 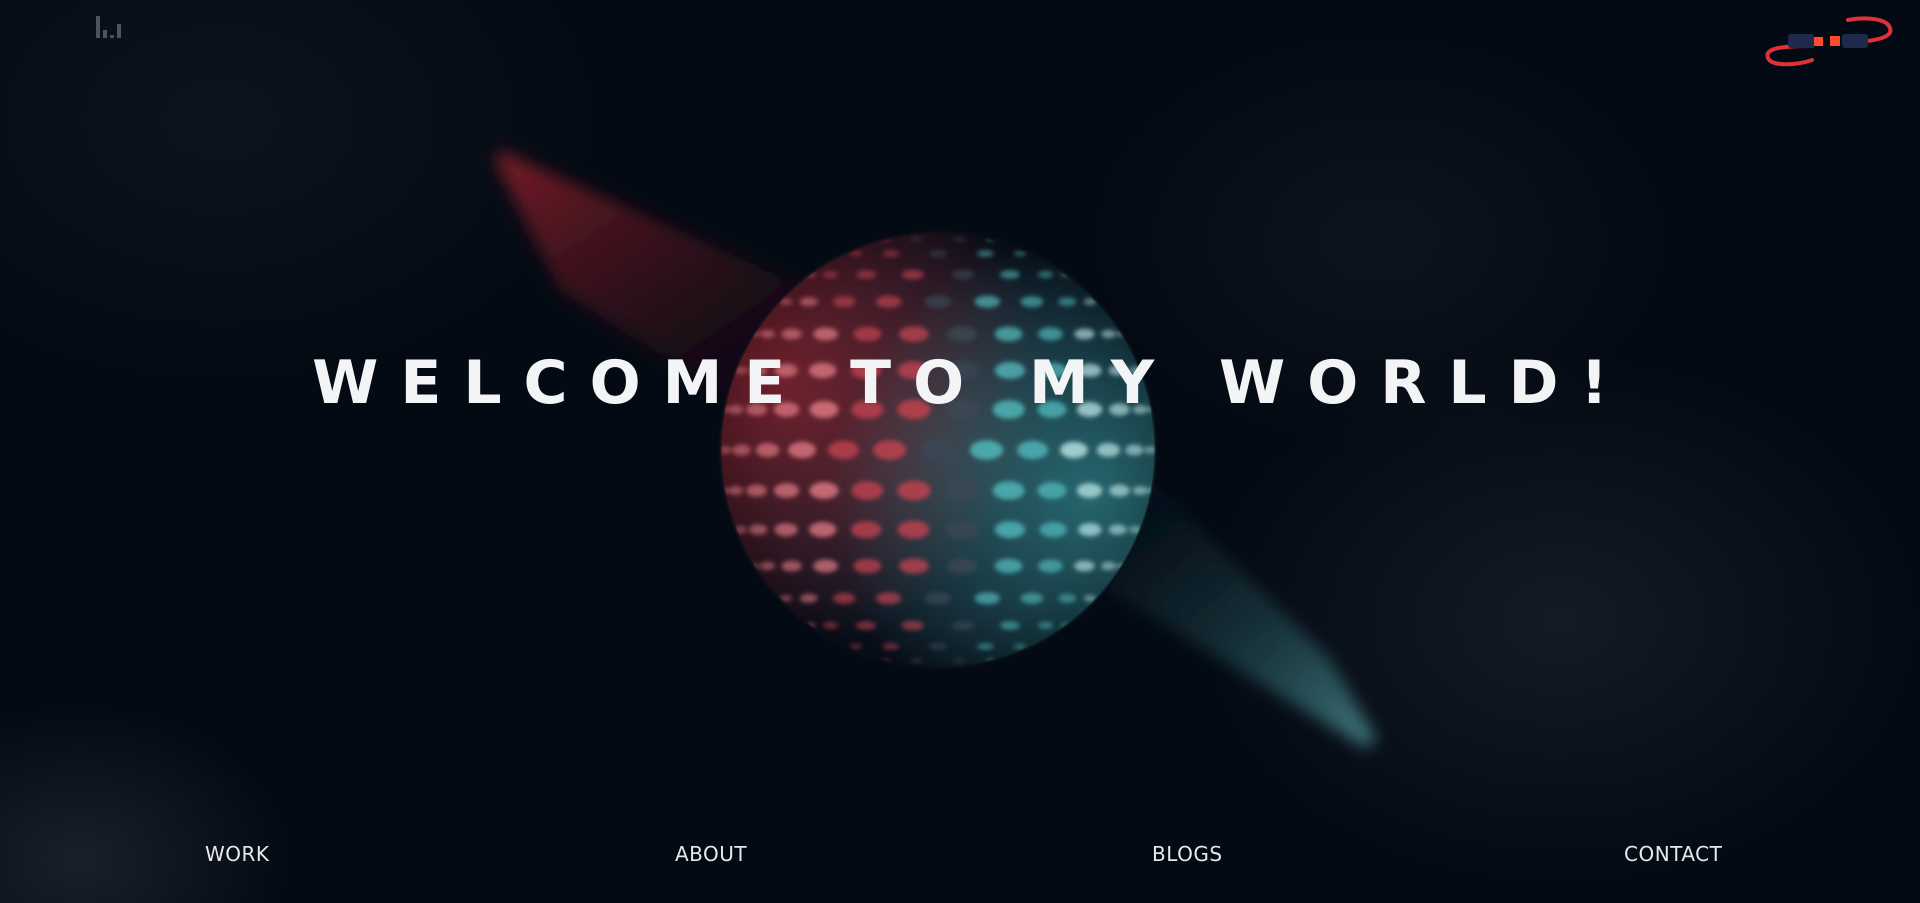 What do you see at coordinates (1829, 40) in the screenshot?
I see `plug-connector-icon` at bounding box center [1829, 40].